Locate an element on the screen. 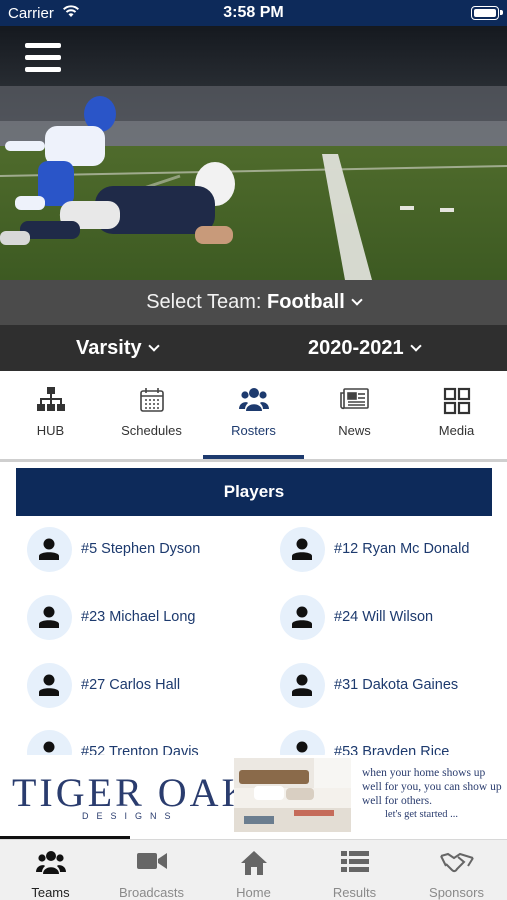 This screenshot has width=507, height=900. player-item: #12 Ryan Mc Donald is located at coordinates (390, 551).